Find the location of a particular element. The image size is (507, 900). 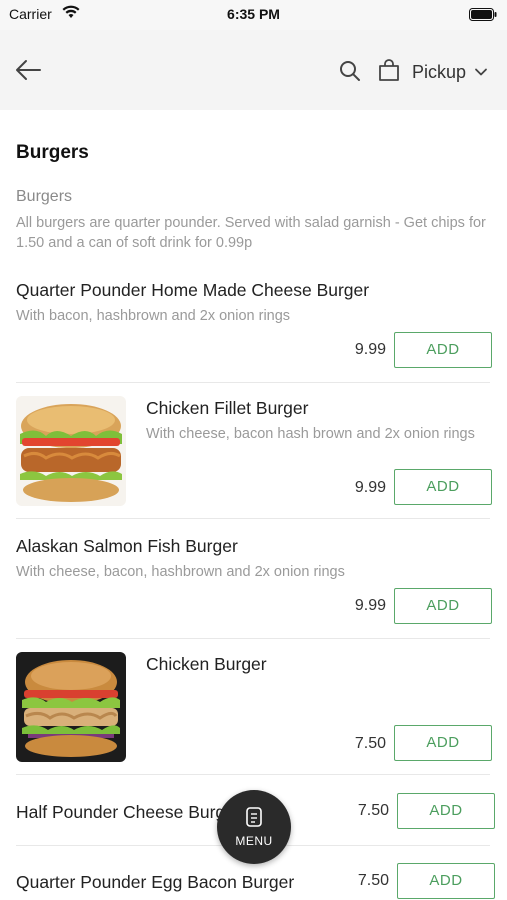

status-time: 6:35 PM is located at coordinates (253, 14).